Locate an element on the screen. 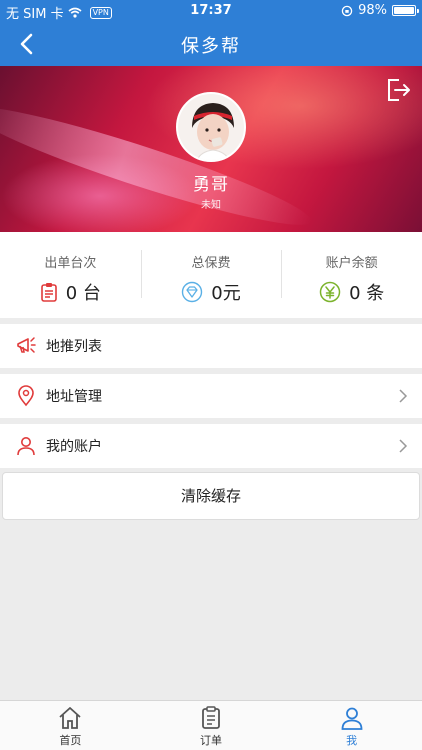 This screenshot has width=422, height=750. avatar-image is located at coordinates (211, 127).